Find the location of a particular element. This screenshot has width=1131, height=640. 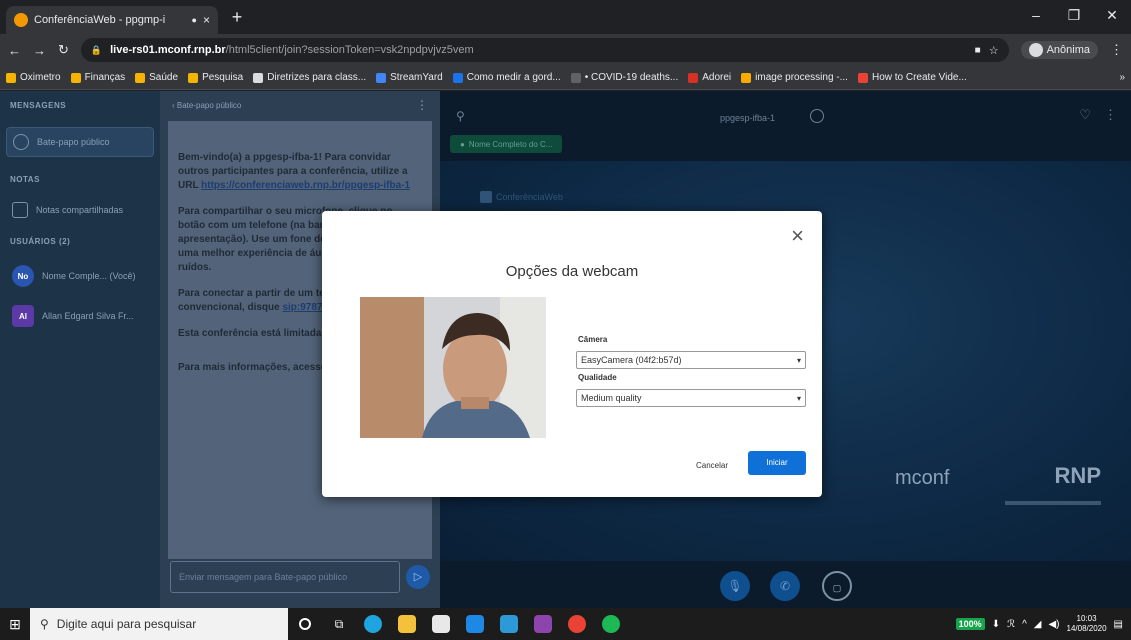

spotify-icon is located at coordinates (611, 624).